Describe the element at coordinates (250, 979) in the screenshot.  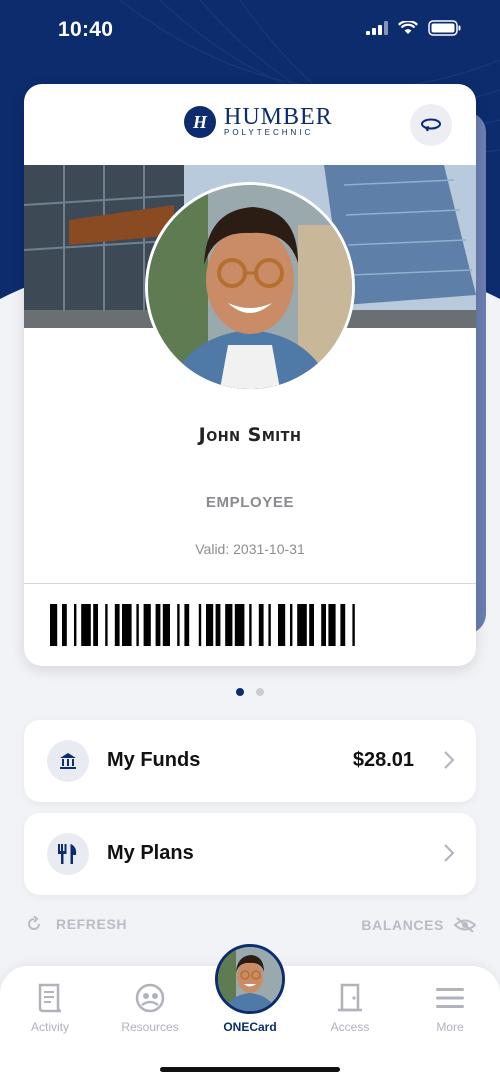
I see `avatar` at that location.